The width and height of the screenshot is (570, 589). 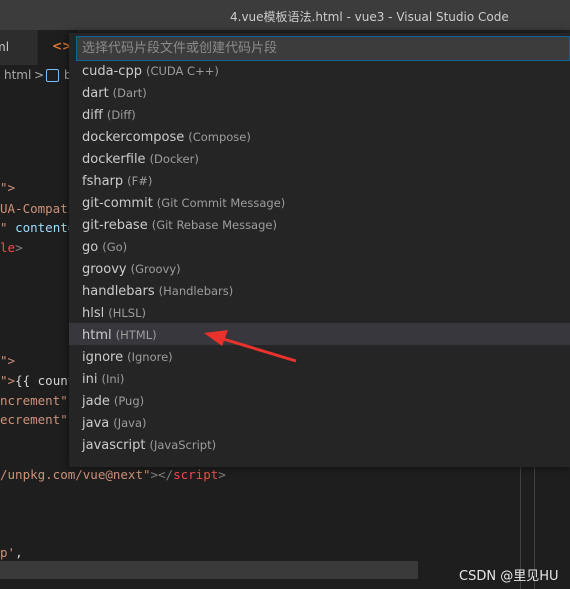 What do you see at coordinates (19, 552) in the screenshot?
I see `code-token: ,` at bounding box center [19, 552].